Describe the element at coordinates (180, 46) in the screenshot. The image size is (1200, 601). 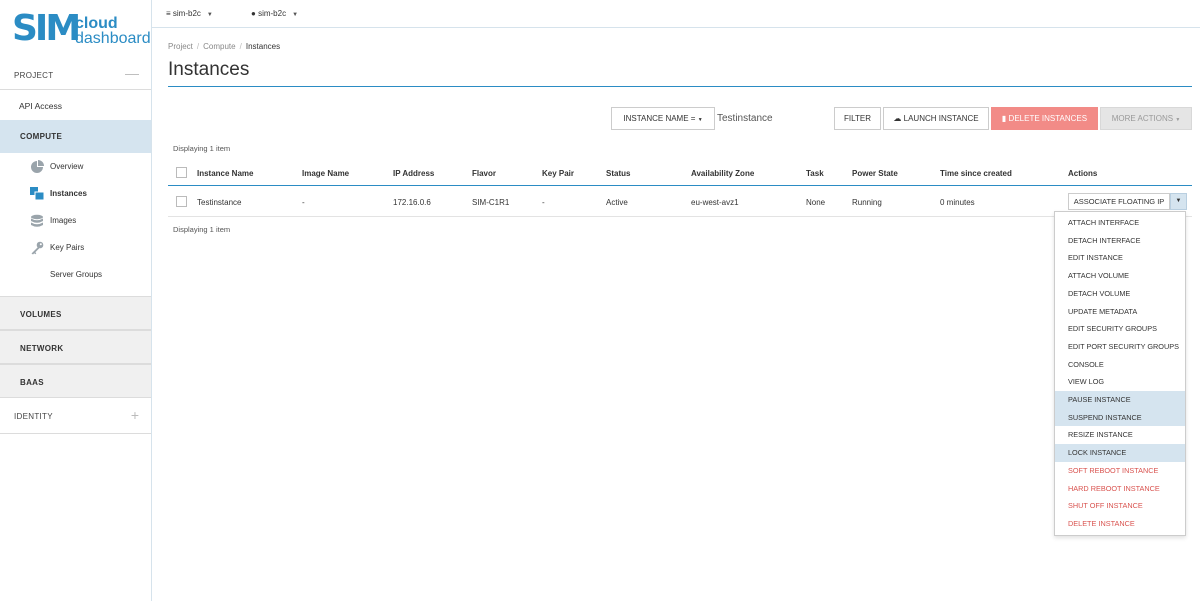
I see `breadcrumb-project: Project` at that location.